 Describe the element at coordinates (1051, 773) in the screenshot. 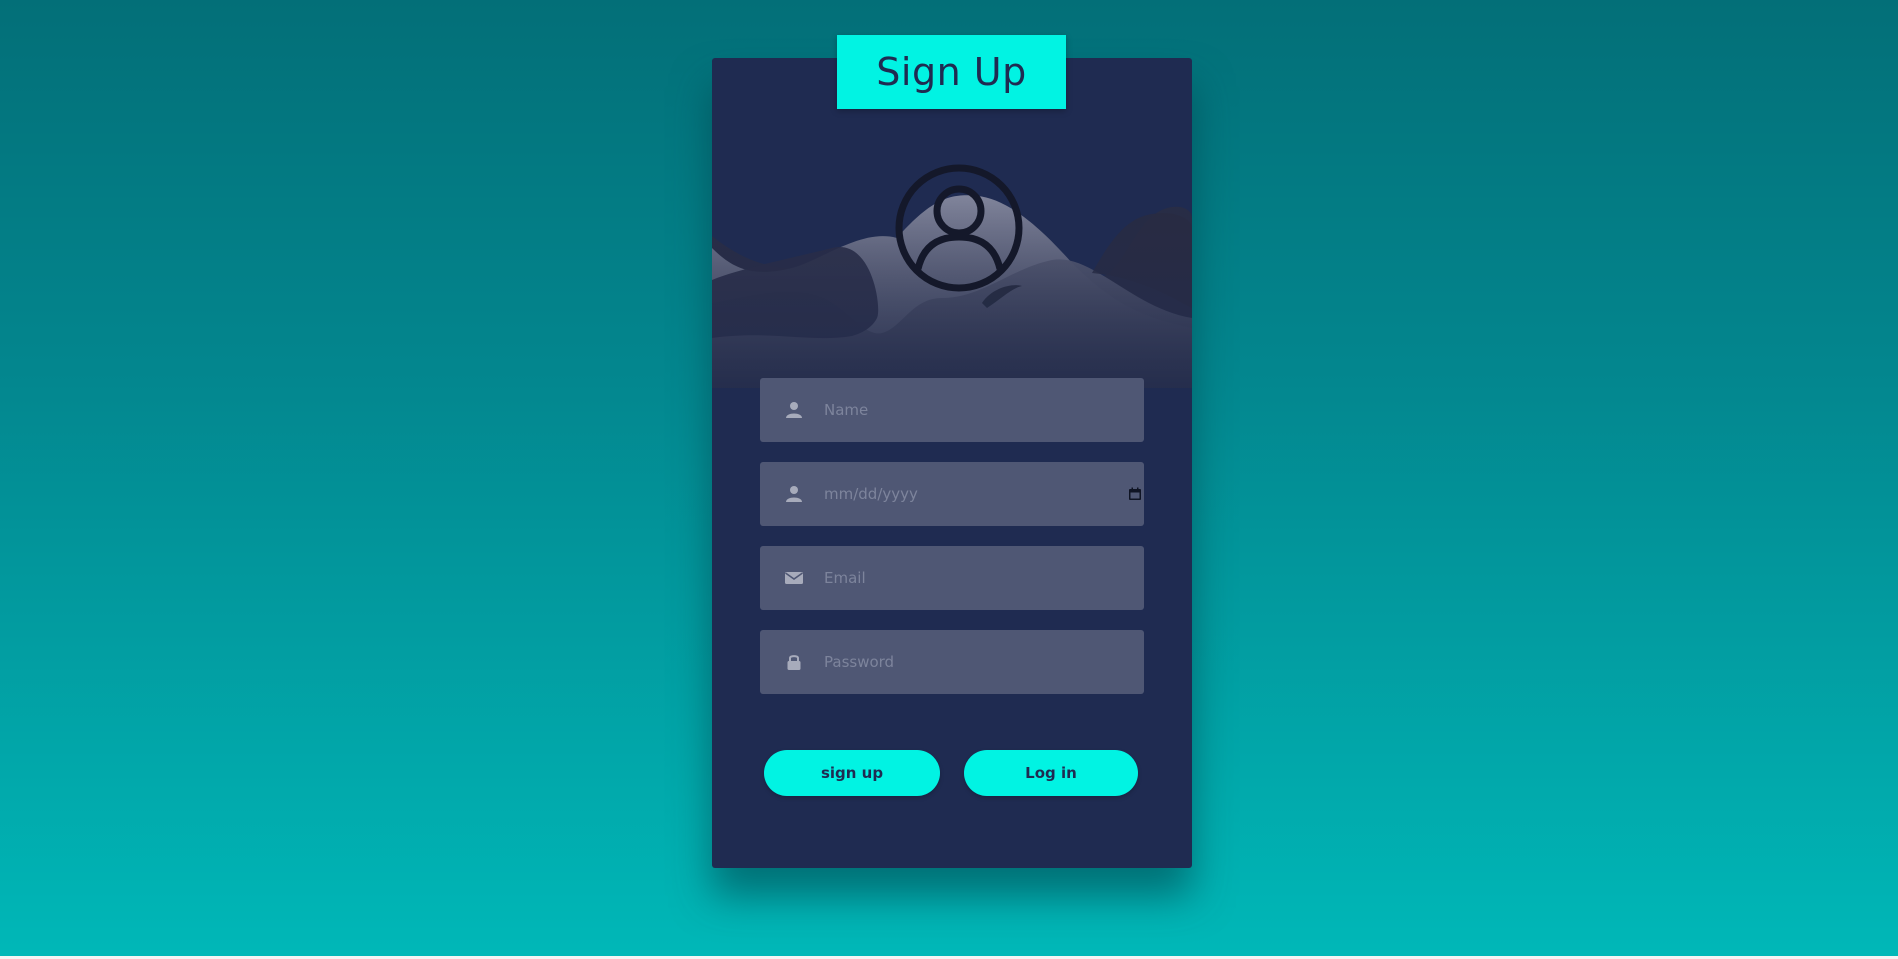

I see `log-in-button: Log in` at that location.